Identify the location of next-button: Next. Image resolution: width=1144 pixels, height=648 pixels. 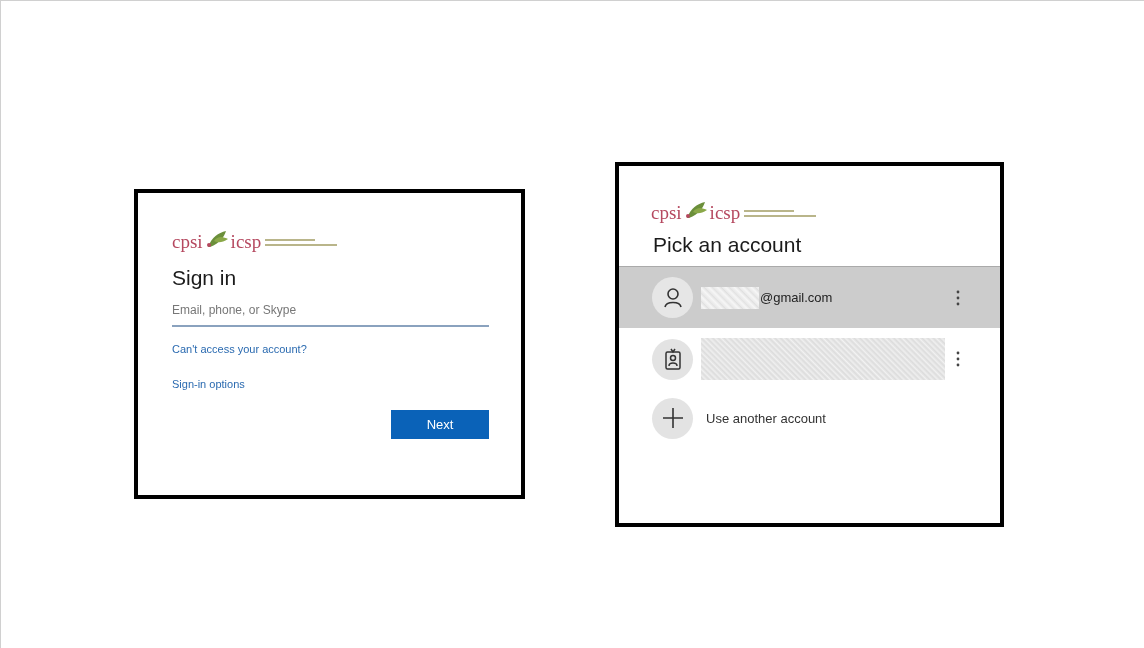
(440, 425).